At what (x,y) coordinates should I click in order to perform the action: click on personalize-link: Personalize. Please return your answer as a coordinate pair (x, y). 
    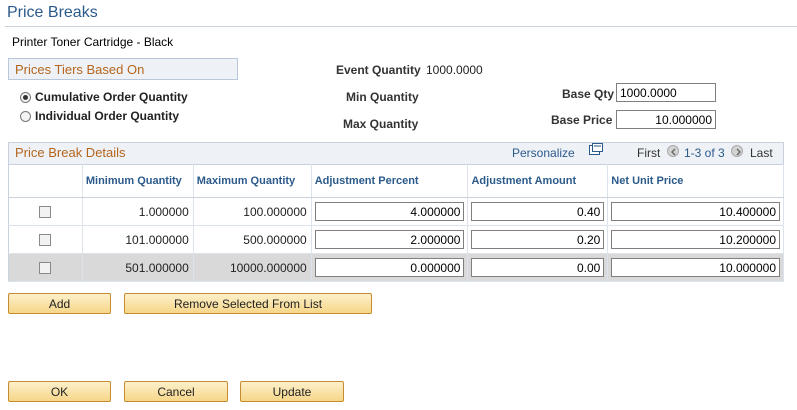
    Looking at the image, I should click on (543, 153).